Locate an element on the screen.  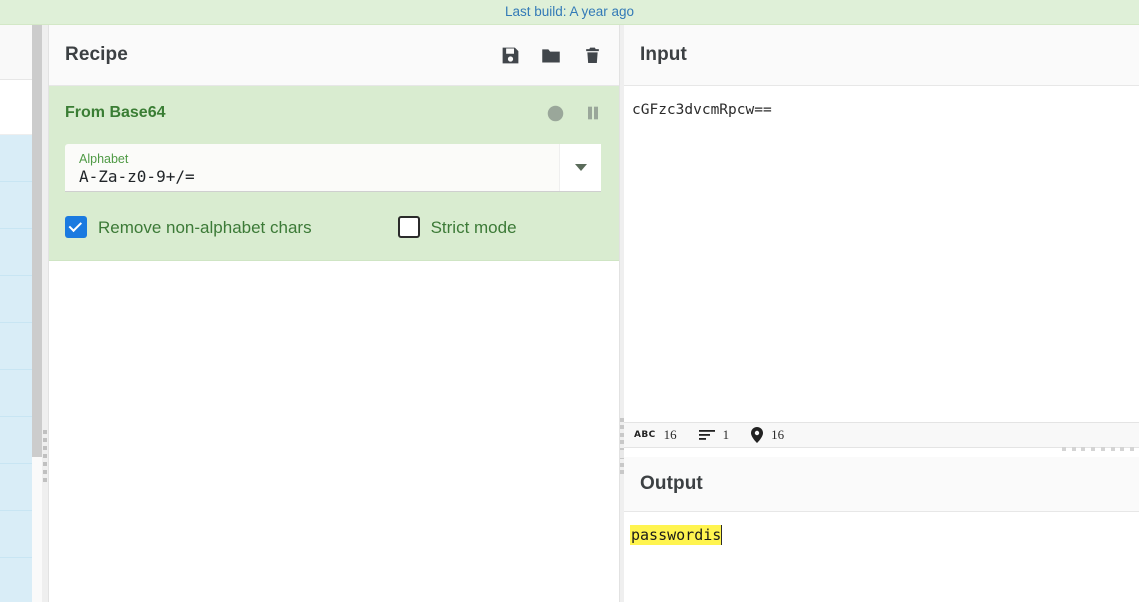
chevron-down-icon is located at coordinates (580, 167).